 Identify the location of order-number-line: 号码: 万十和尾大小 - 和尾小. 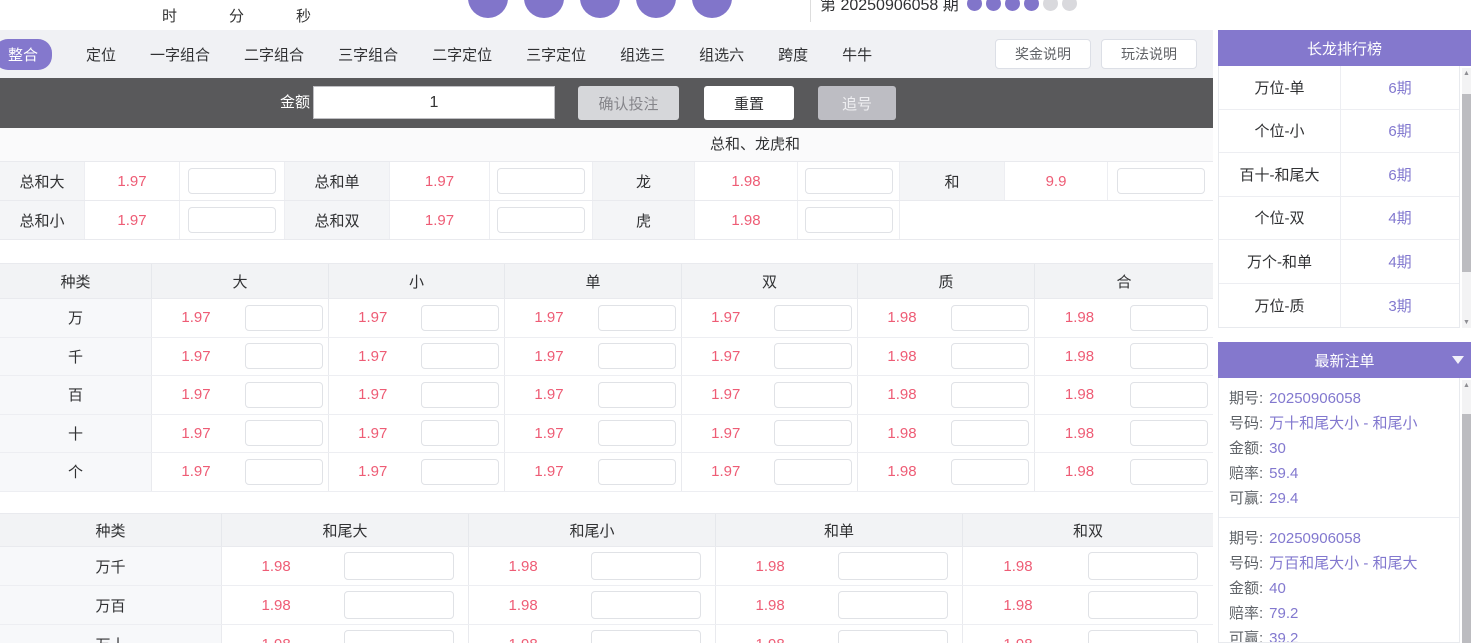
(1339, 423).